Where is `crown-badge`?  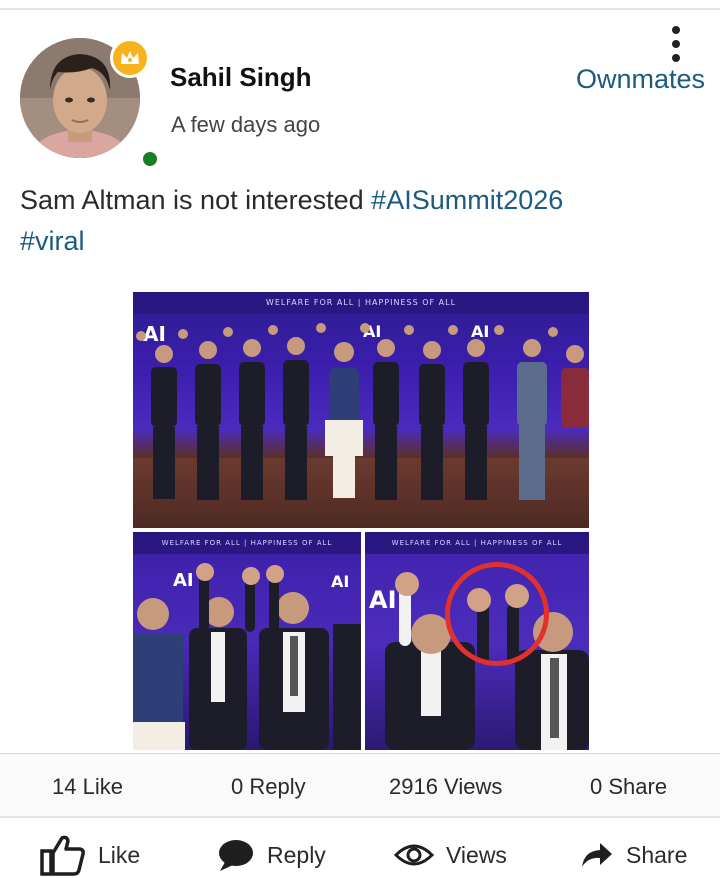
crown-badge is located at coordinates (130, 58).